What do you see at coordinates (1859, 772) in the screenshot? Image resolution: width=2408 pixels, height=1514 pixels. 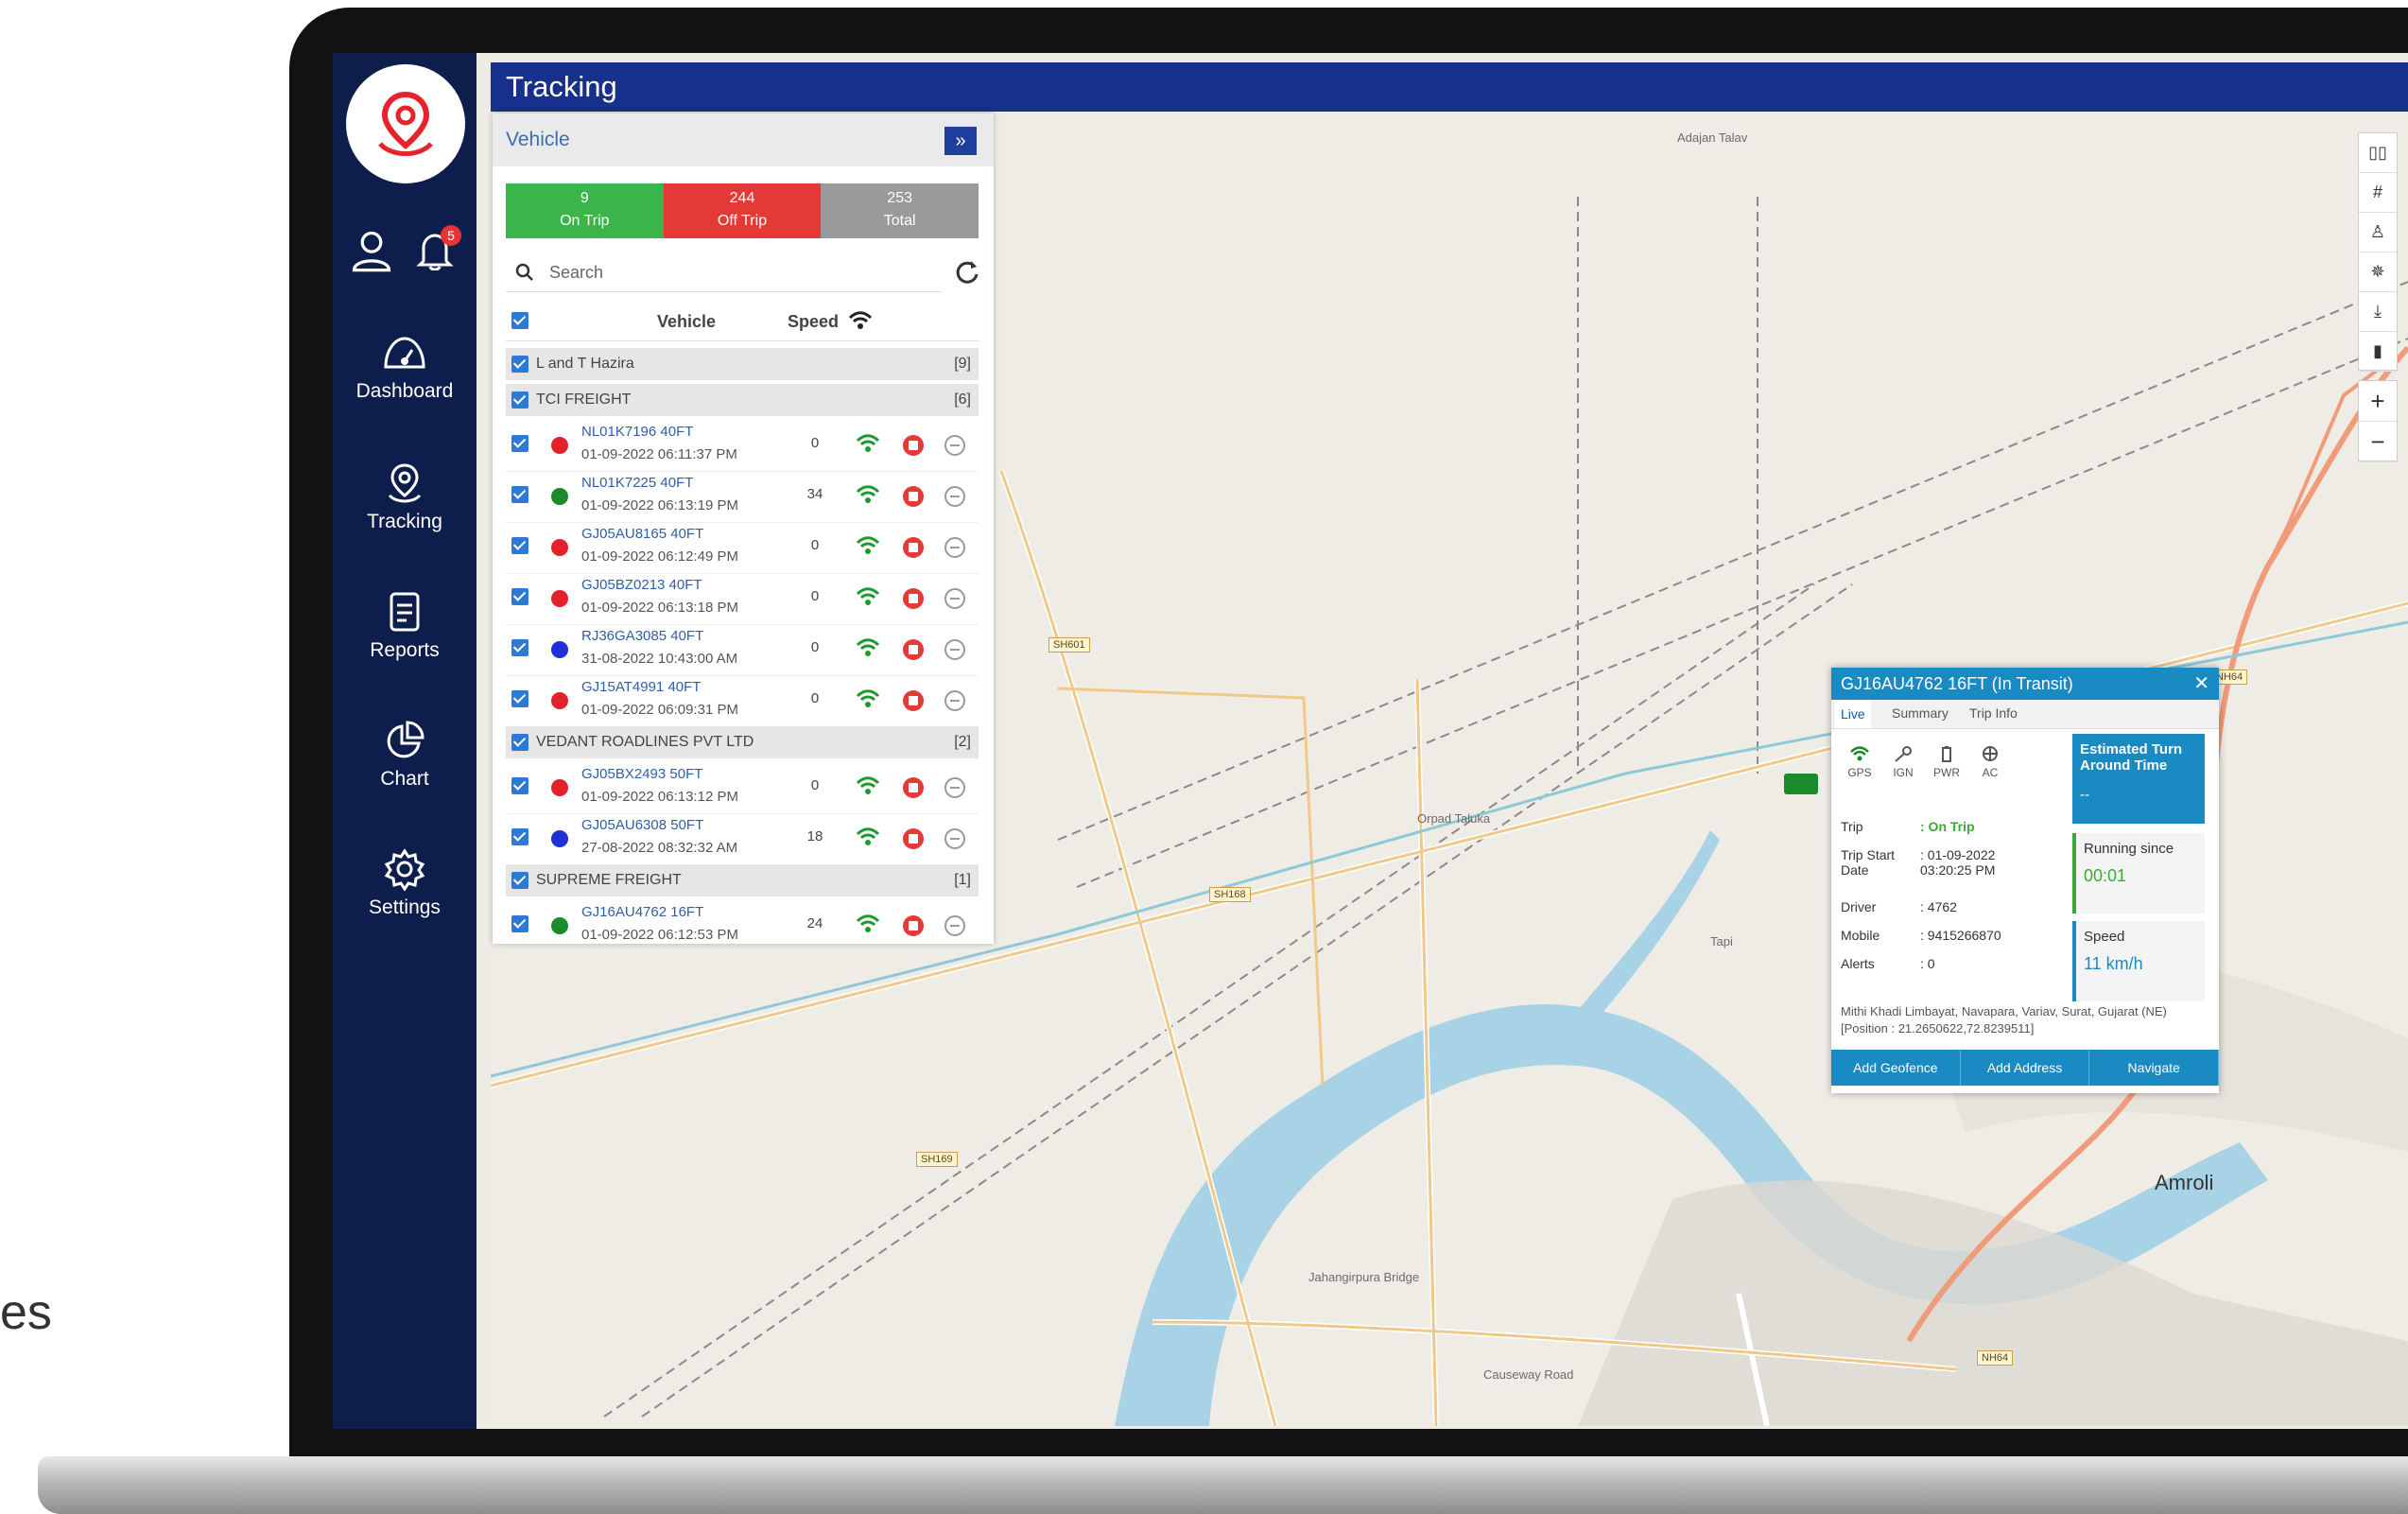 I see `gps-label: GPS` at bounding box center [1859, 772].